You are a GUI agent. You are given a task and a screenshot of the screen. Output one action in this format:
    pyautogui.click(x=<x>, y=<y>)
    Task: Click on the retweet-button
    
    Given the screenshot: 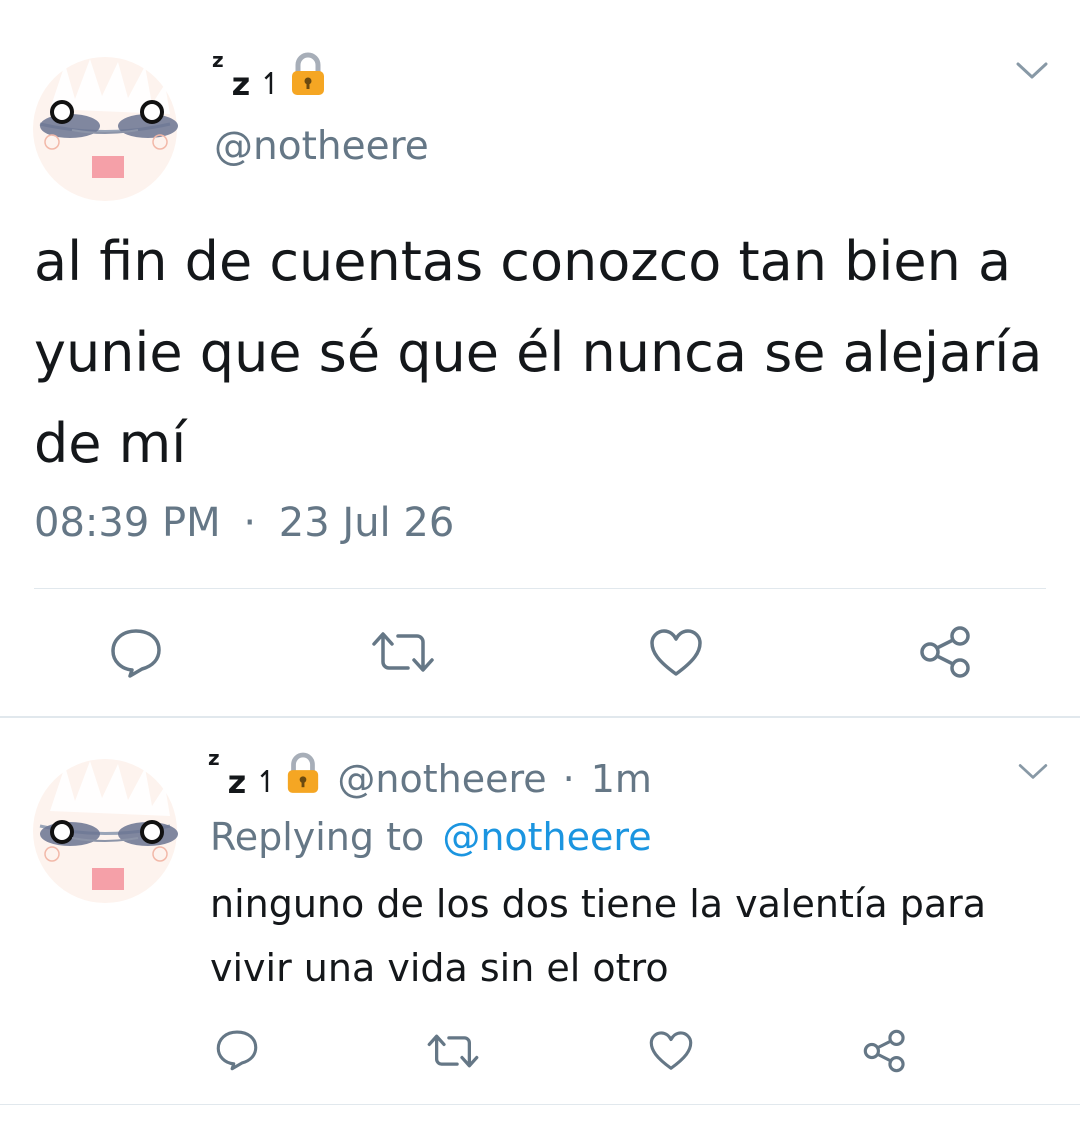 What is the action you would take?
    pyautogui.click(x=403, y=654)
    